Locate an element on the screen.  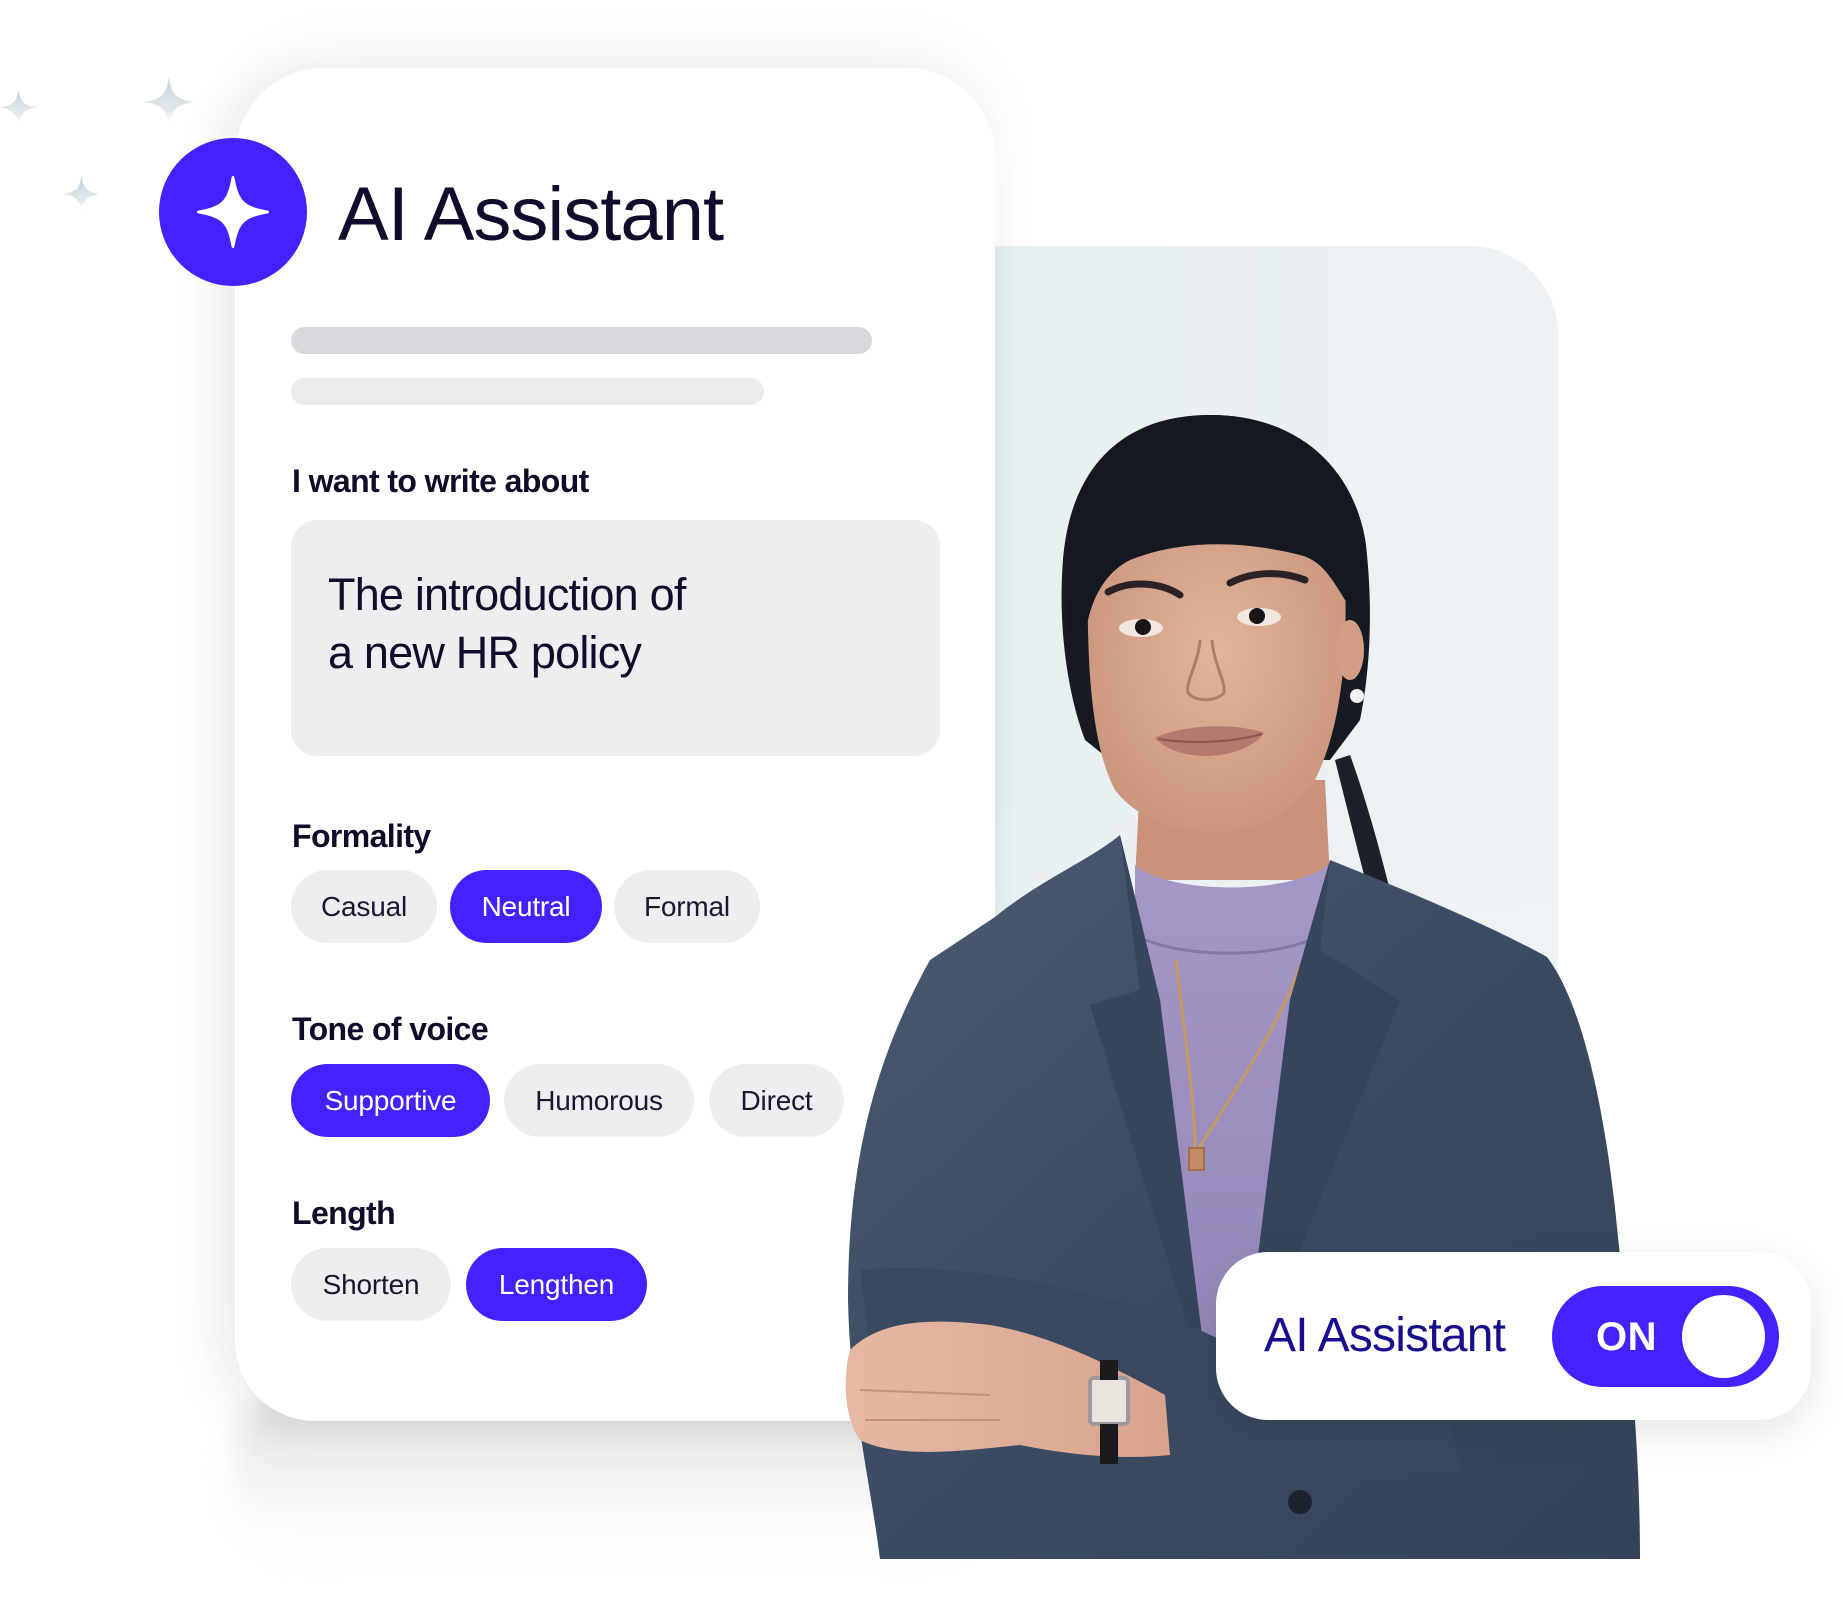
toggle-knob is located at coordinates (1723, 1336).